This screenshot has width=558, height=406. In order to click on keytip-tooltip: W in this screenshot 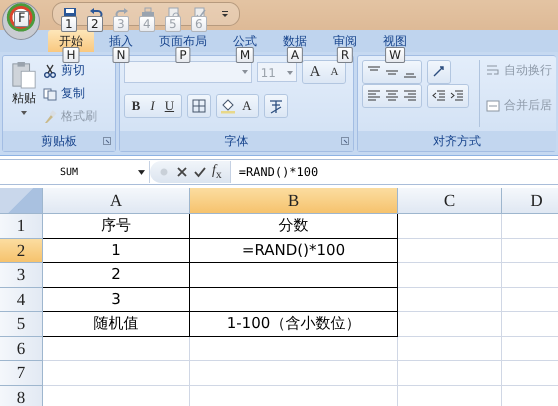, I will do `click(395, 55)`.